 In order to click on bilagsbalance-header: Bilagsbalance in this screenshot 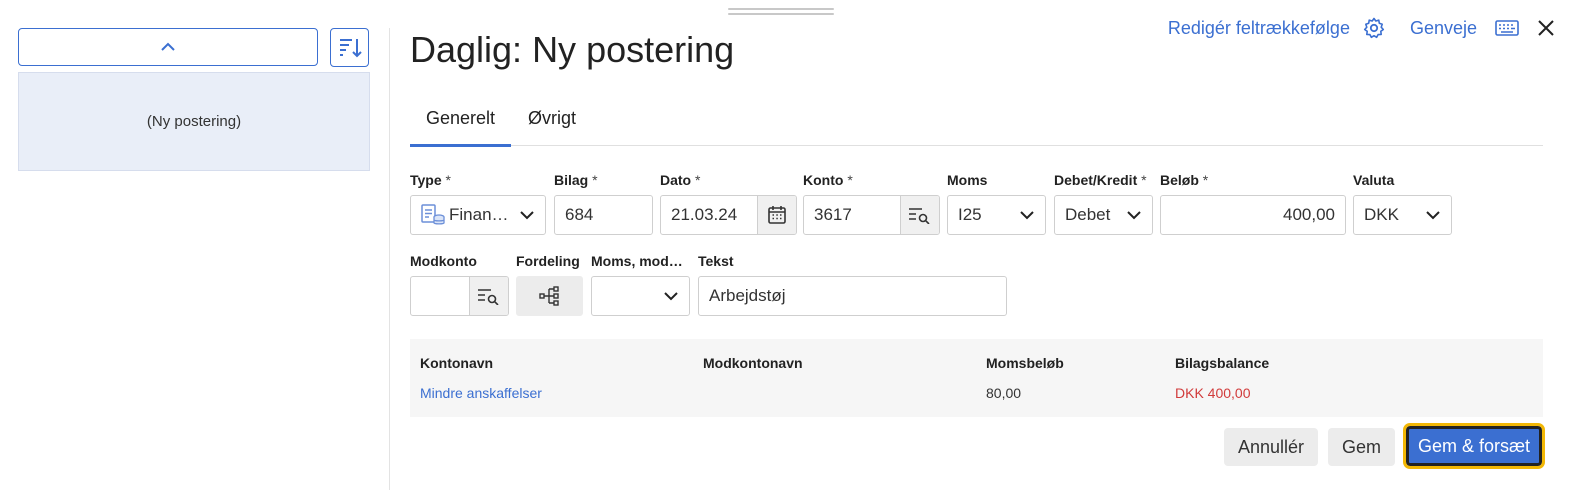, I will do `click(1222, 363)`.